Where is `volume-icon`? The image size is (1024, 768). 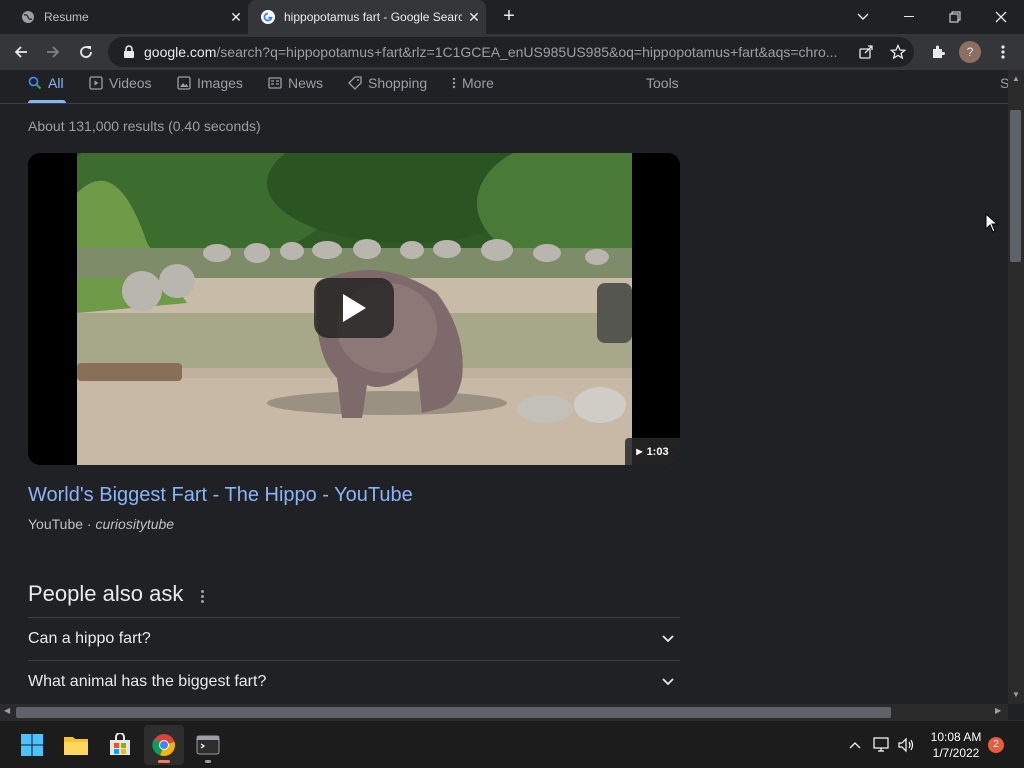
volume-icon is located at coordinates (906, 745).